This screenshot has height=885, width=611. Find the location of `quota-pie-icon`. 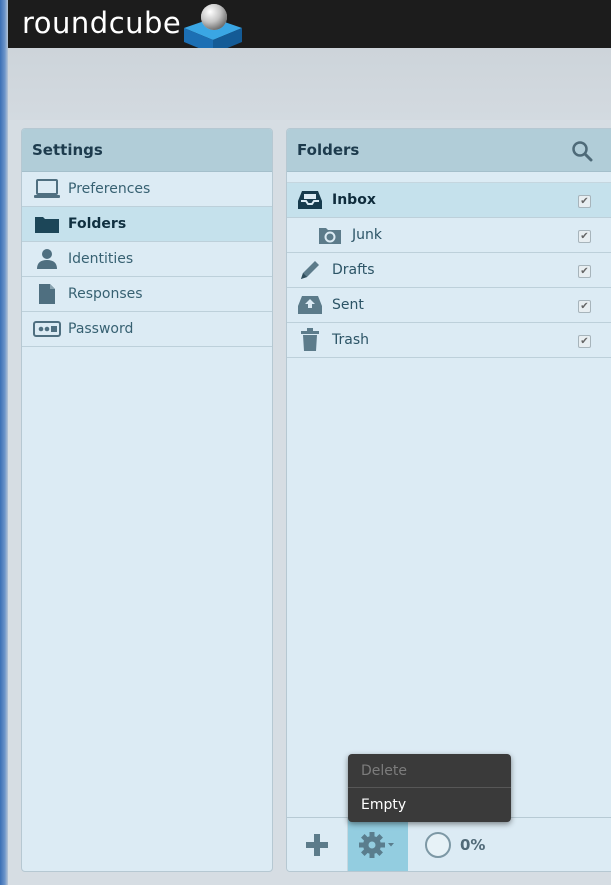

quota-pie-icon is located at coordinates (438, 845).